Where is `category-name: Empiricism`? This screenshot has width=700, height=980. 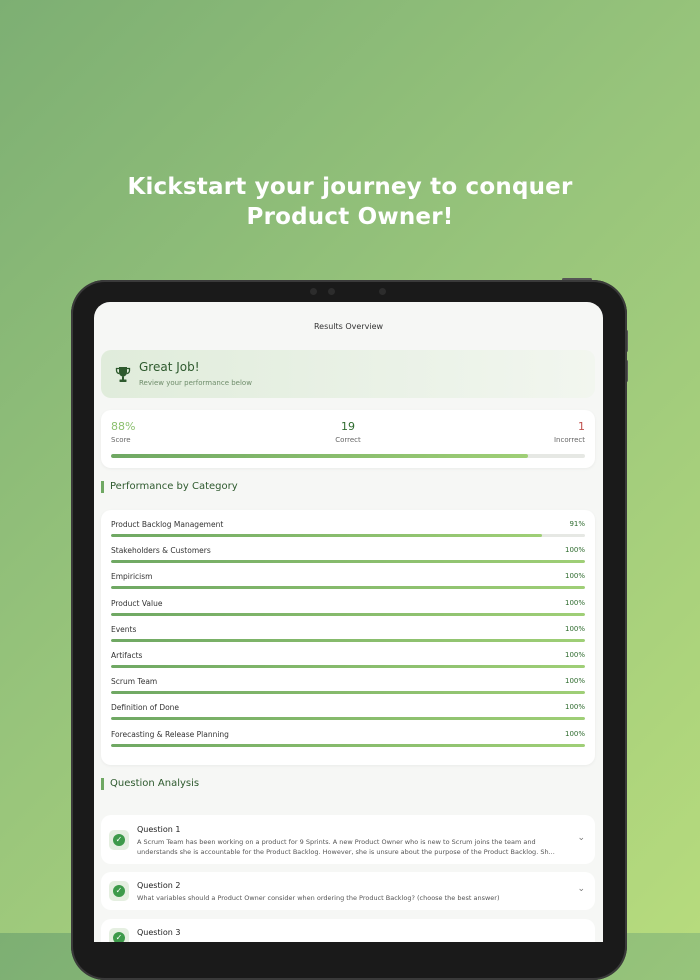
category-name: Empiricism is located at coordinates (132, 577).